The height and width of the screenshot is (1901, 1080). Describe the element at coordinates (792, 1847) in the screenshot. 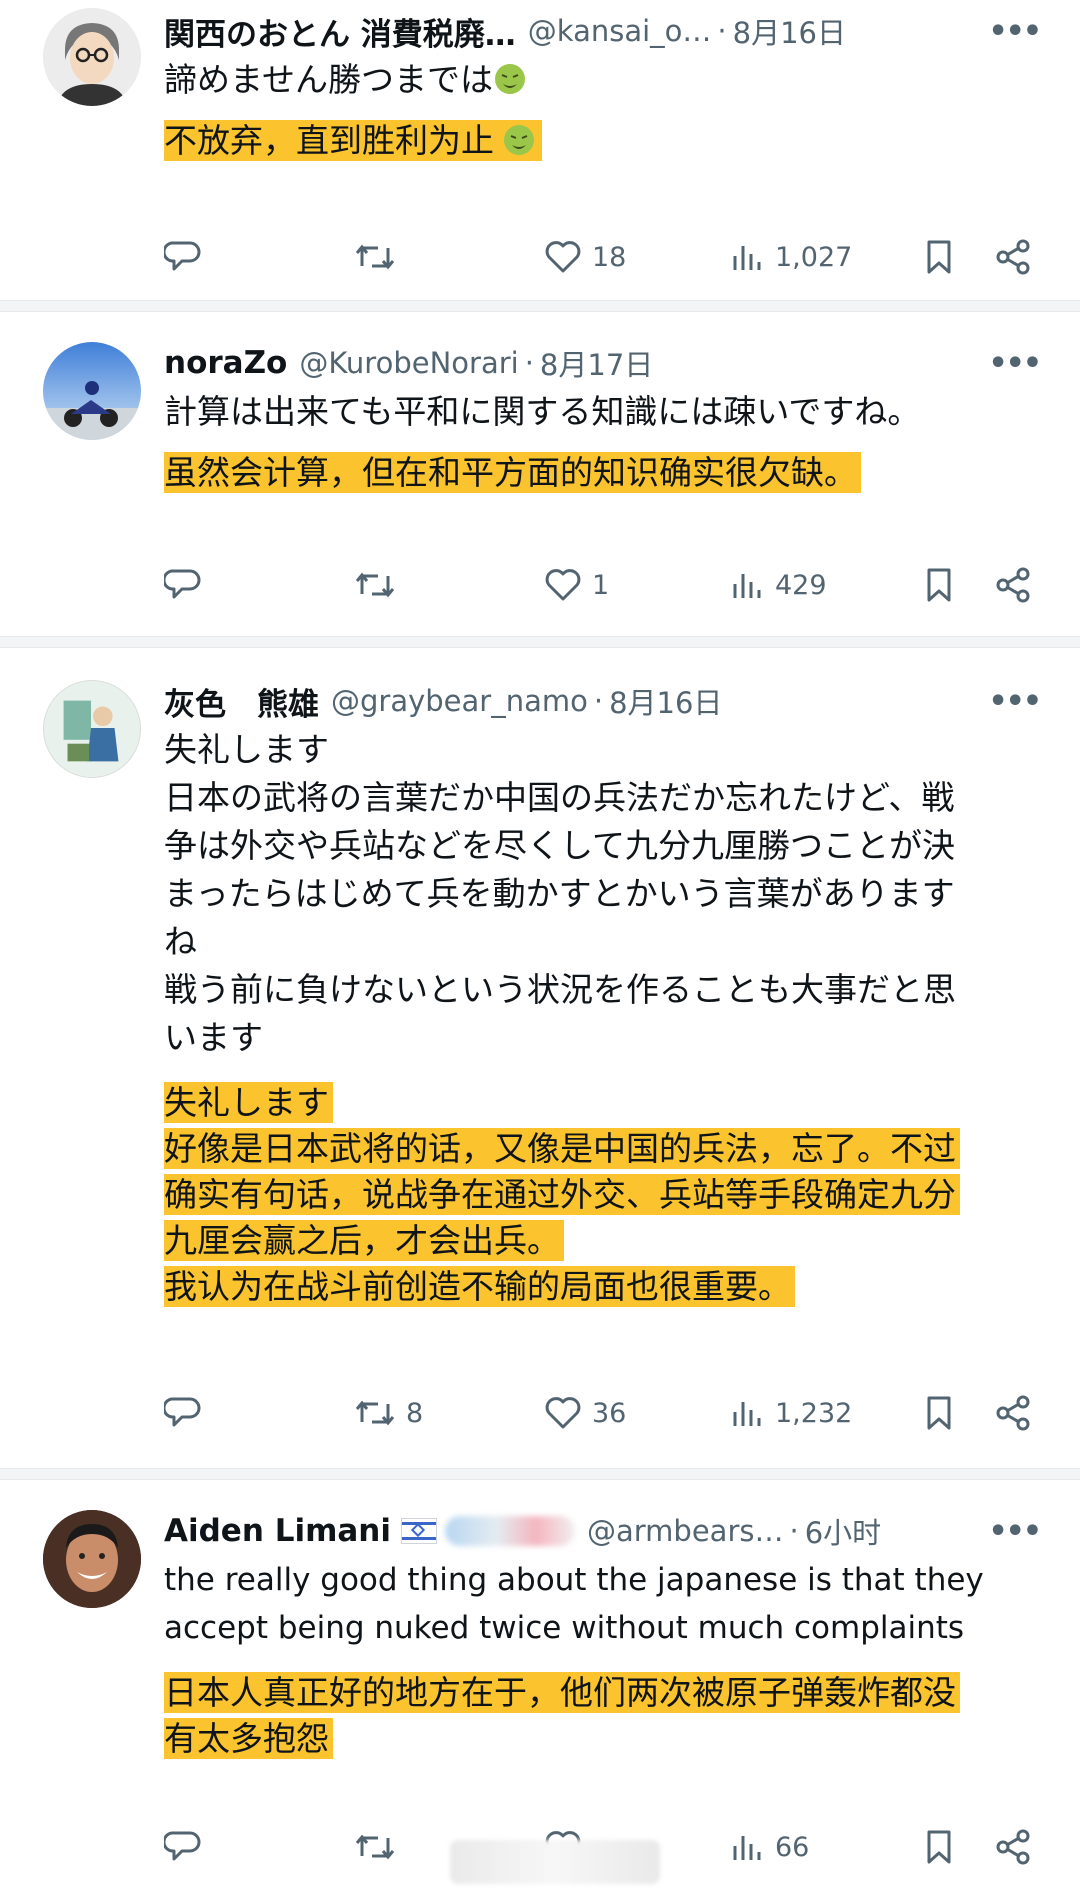

I see `views-count: 66` at that location.